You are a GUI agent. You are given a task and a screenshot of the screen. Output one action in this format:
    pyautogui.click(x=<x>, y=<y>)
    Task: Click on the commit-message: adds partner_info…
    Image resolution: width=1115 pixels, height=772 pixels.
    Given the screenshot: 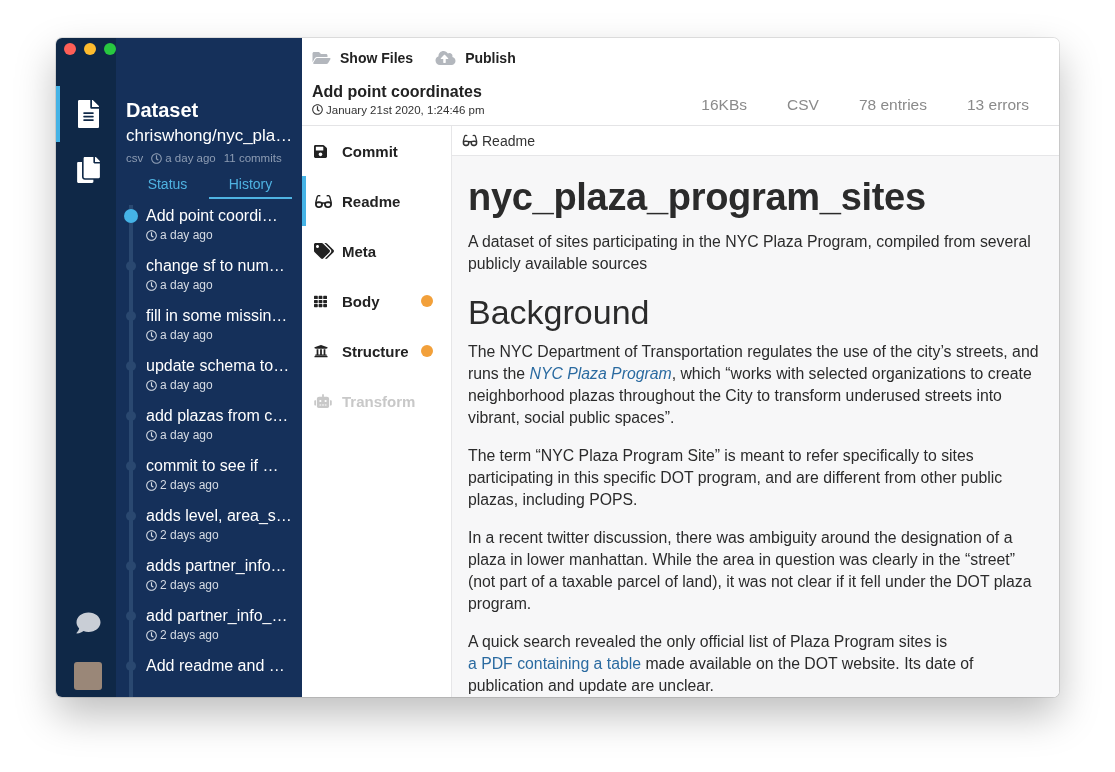 What is the action you would take?
    pyautogui.click(x=219, y=566)
    